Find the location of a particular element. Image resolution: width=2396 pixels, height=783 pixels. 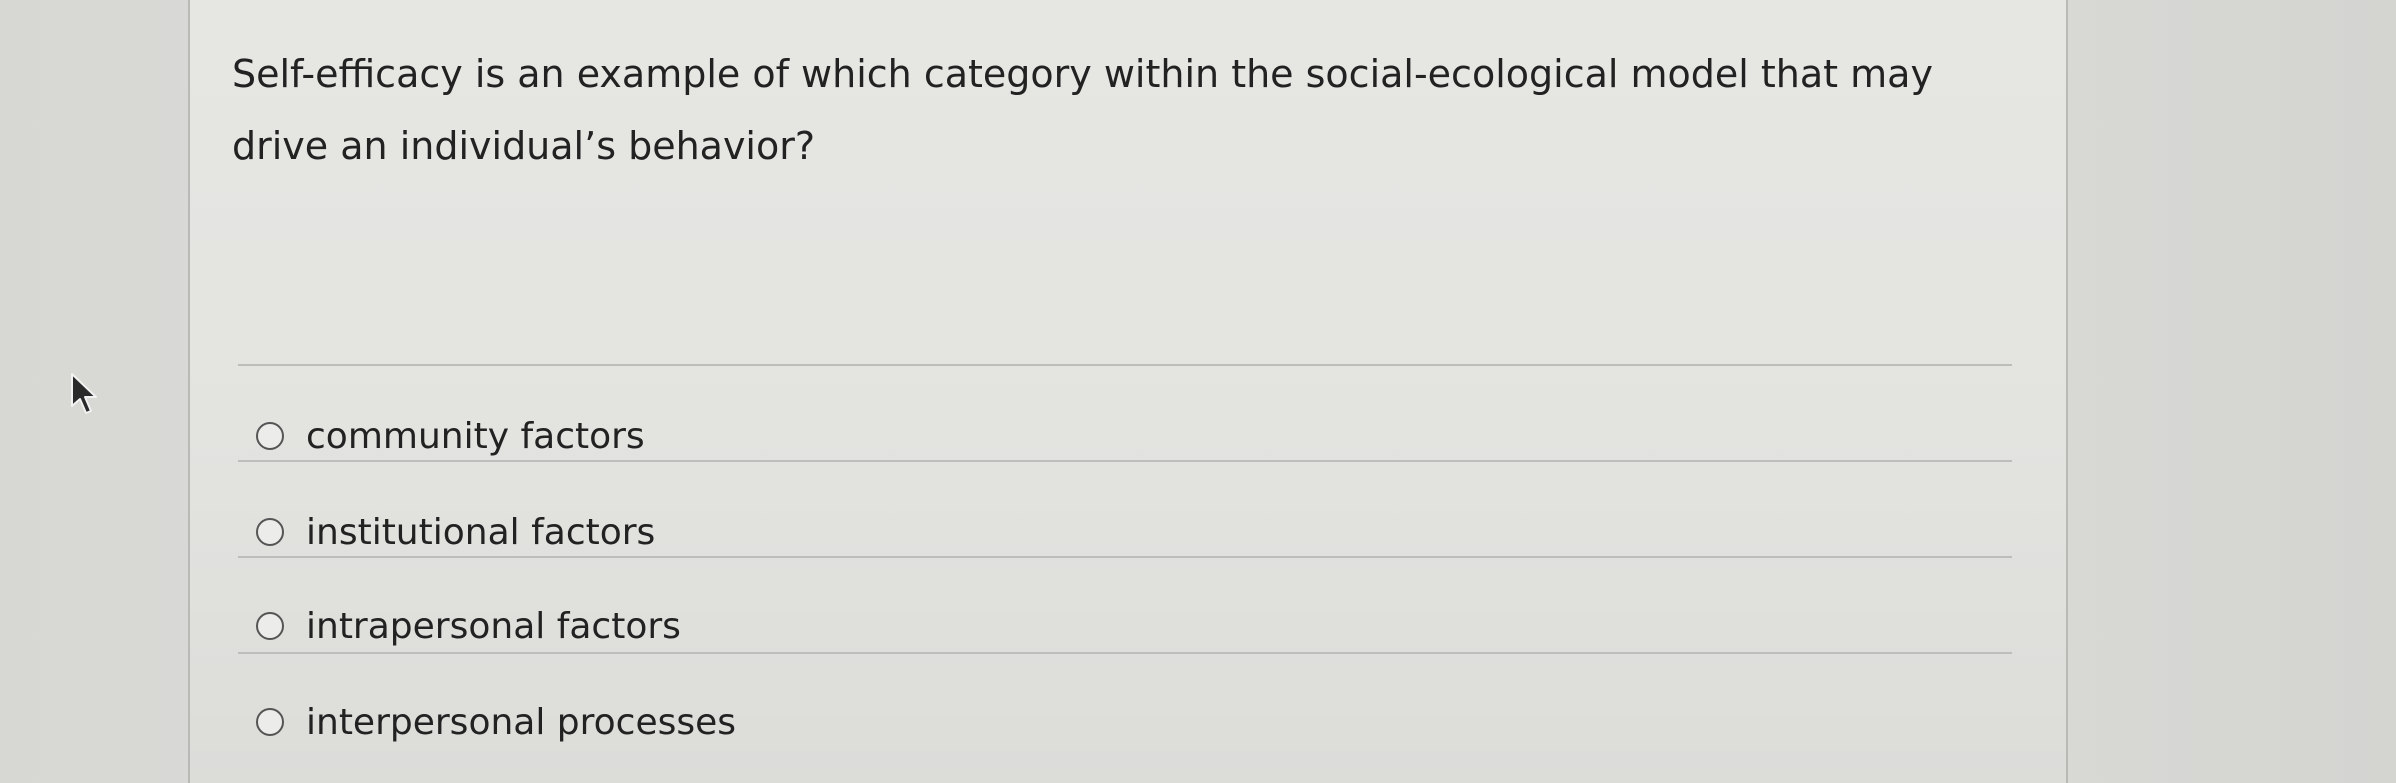

choice-label: interpersonal processes is located at coordinates (521, 722).